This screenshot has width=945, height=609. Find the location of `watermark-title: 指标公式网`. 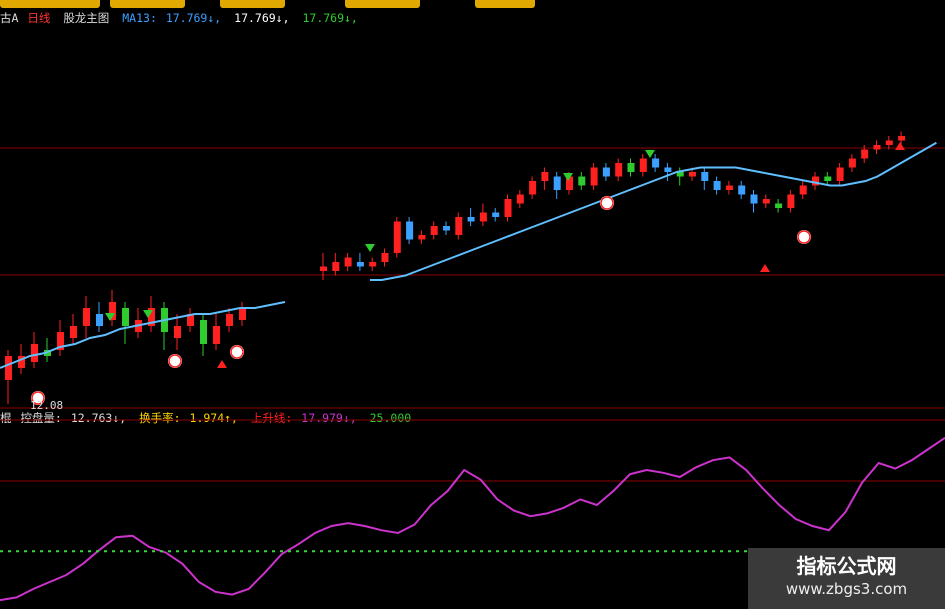

watermark-title: 指标公式网 is located at coordinates (846, 566).